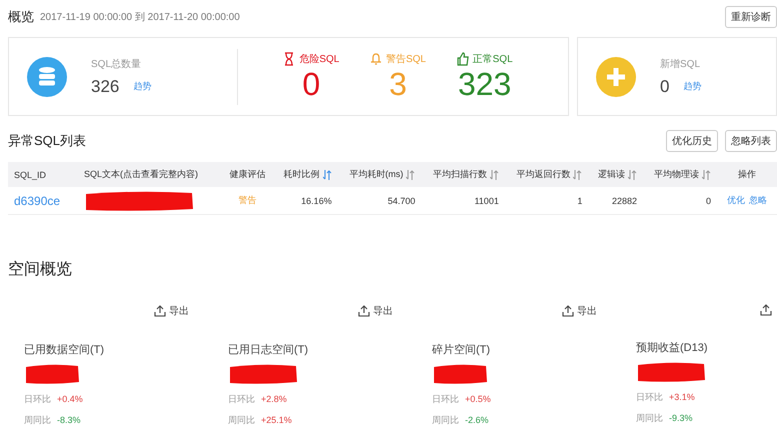 This screenshot has width=777, height=444. Describe the element at coordinates (305, 174) in the screenshot. I see `column-header: 耗时比例` at that location.